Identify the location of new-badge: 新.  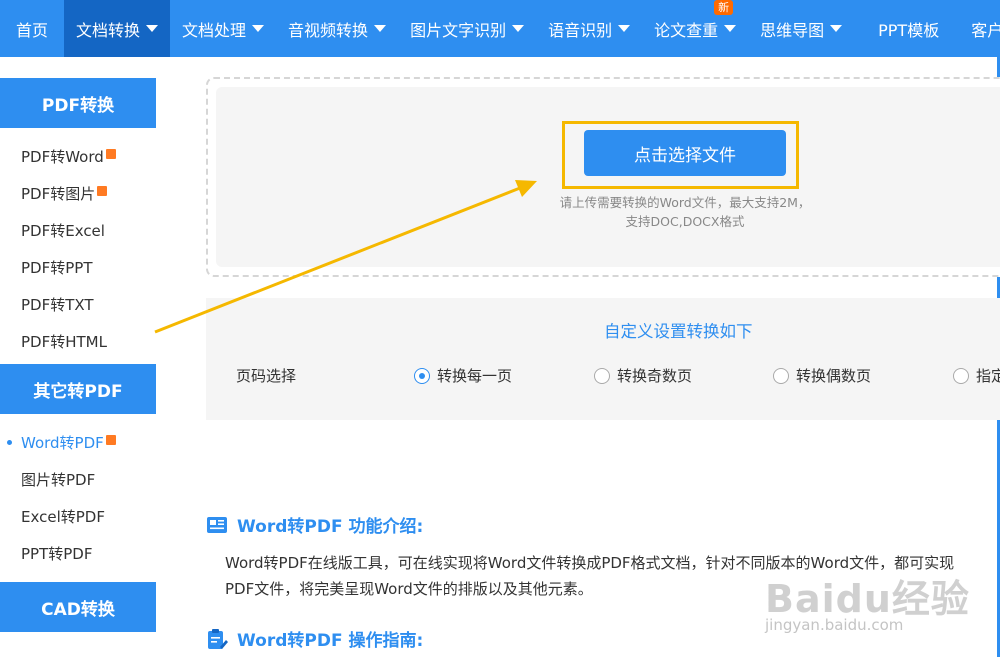
(724, 7).